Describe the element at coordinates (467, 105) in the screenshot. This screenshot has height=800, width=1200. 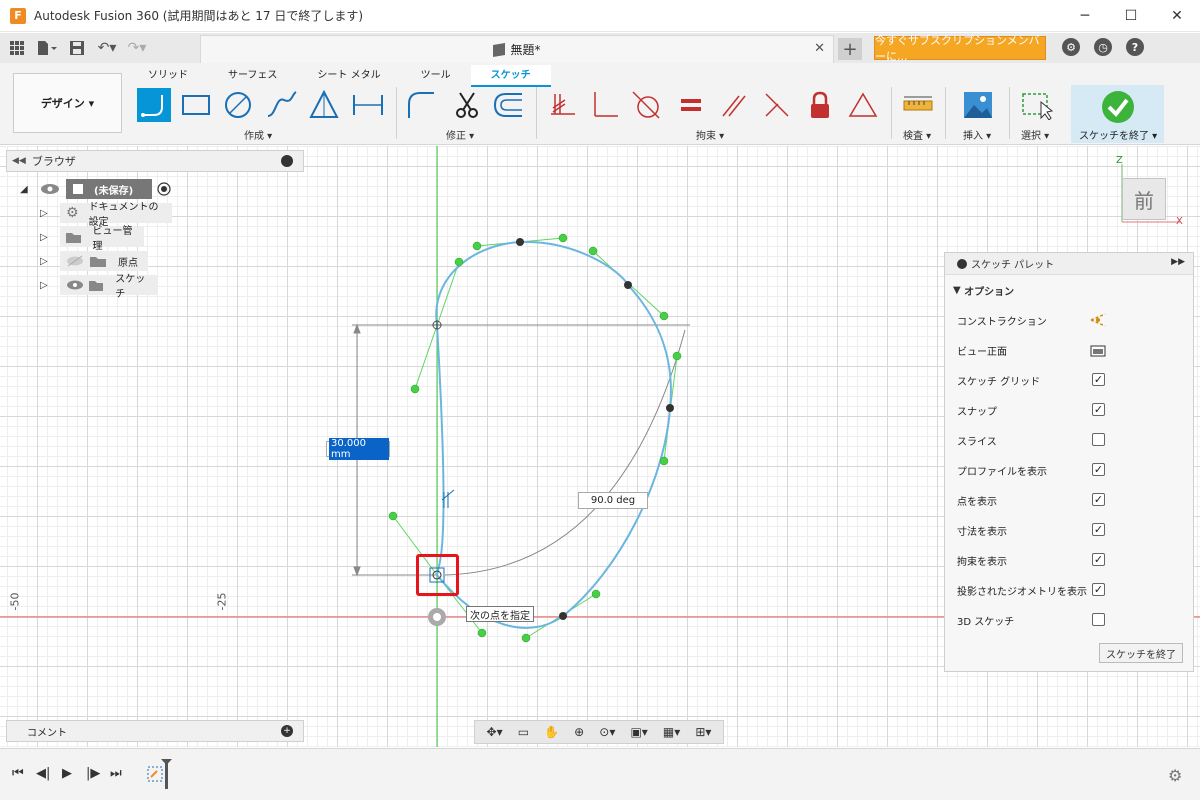
I see `trim-scissors-icon` at that location.